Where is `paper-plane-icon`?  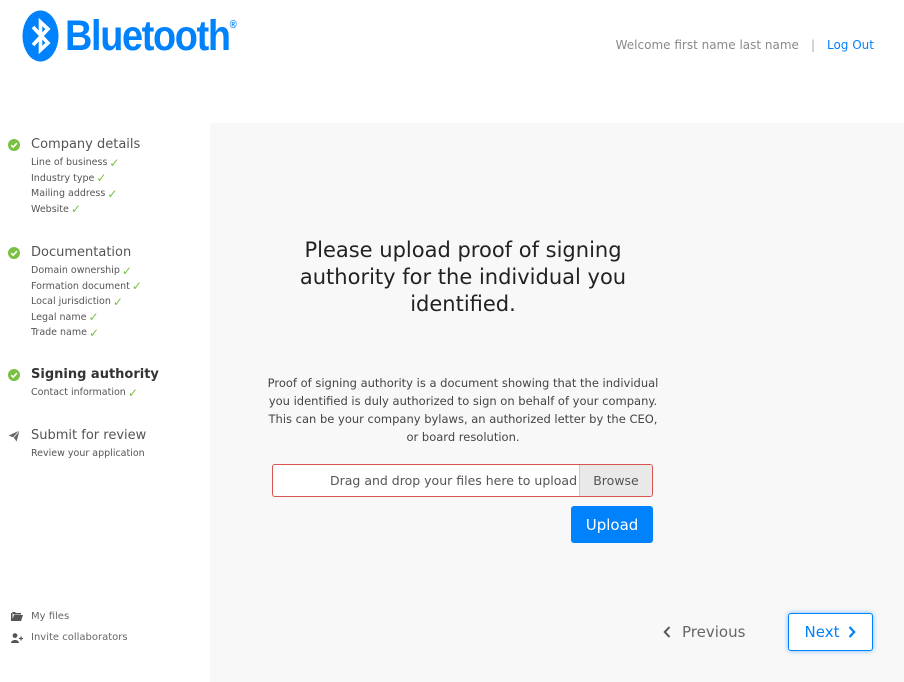
paper-plane-icon is located at coordinates (14, 435).